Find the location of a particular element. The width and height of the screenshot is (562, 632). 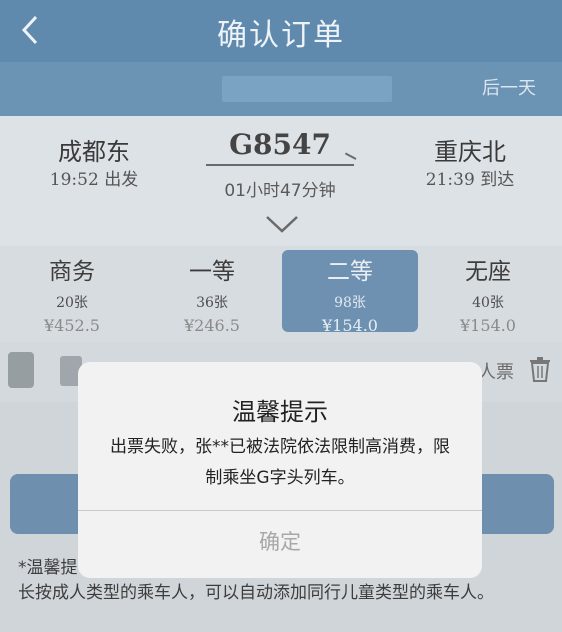

trash-icon is located at coordinates (540, 369).